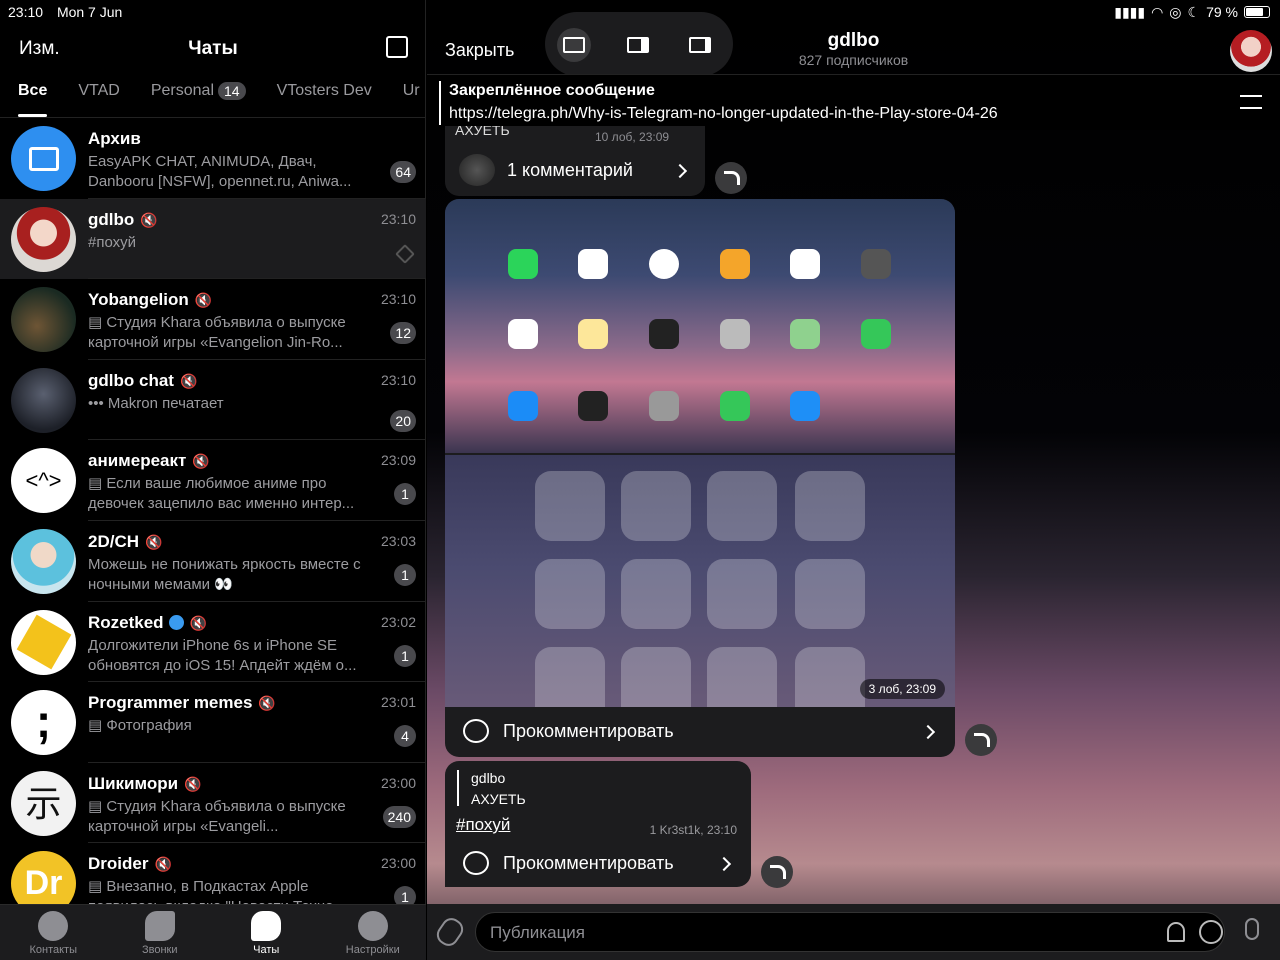  Describe the element at coordinates (373, 932) in the screenshot. I see `tab-settings: Настройки` at that location.